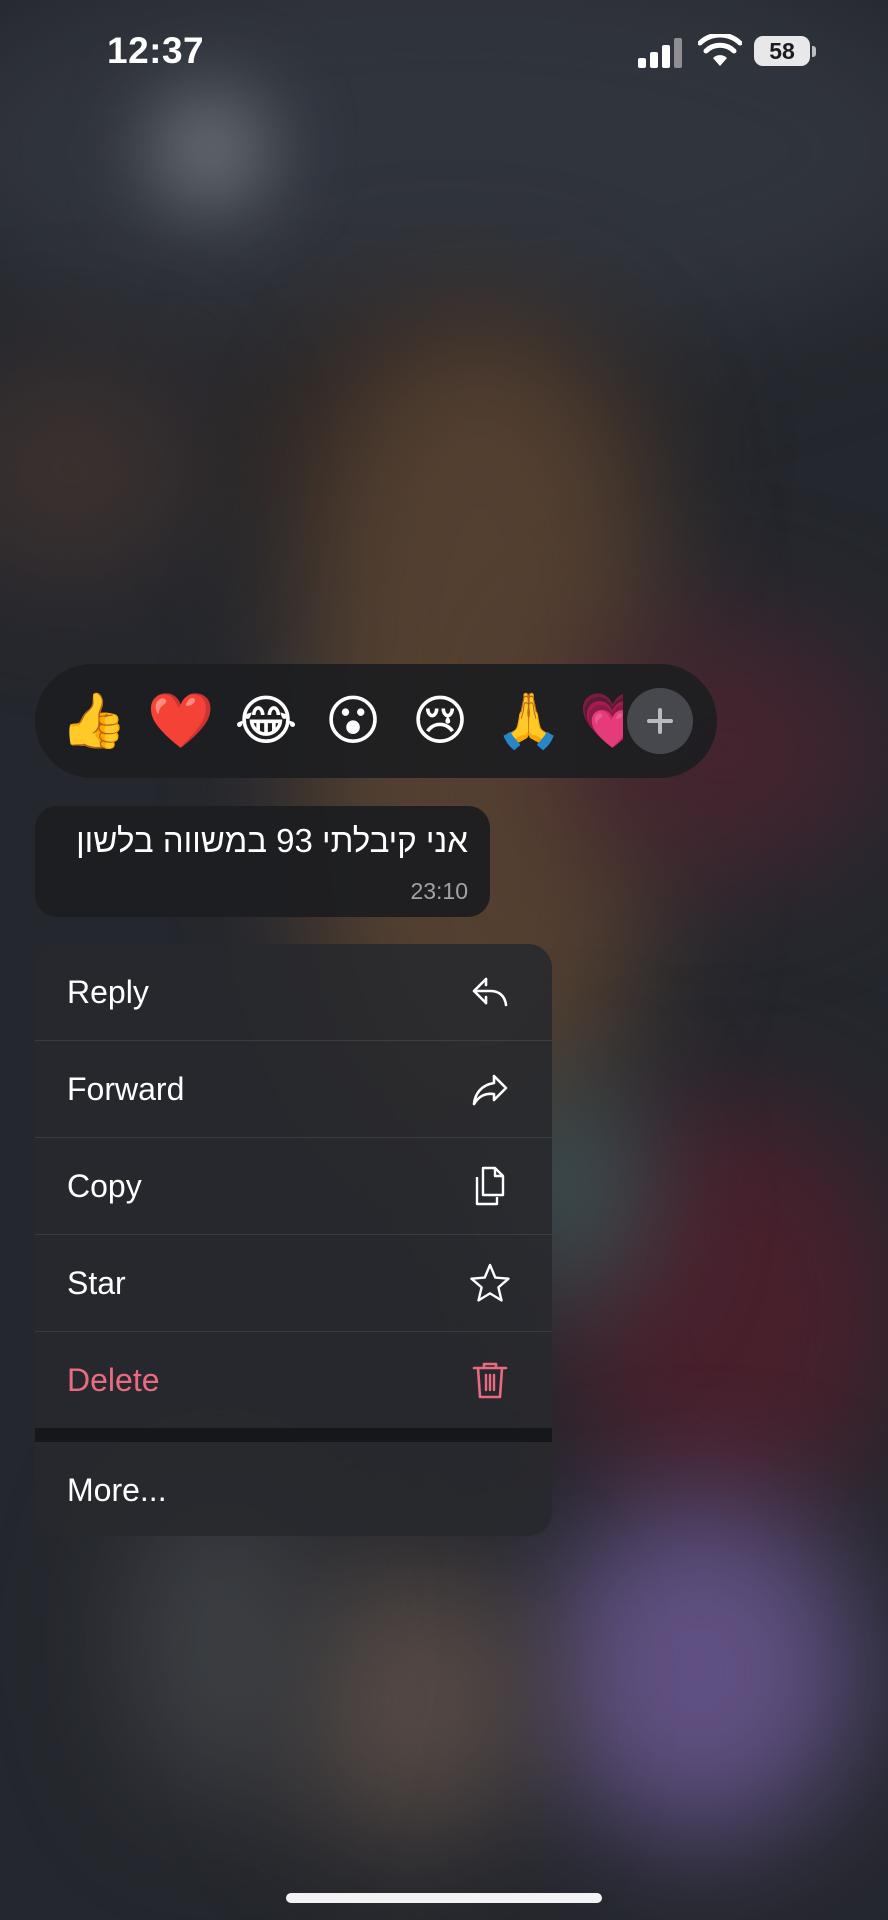 This screenshot has width=888, height=1920. What do you see at coordinates (440, 721) in the screenshot?
I see `reaction-crying: 😢` at bounding box center [440, 721].